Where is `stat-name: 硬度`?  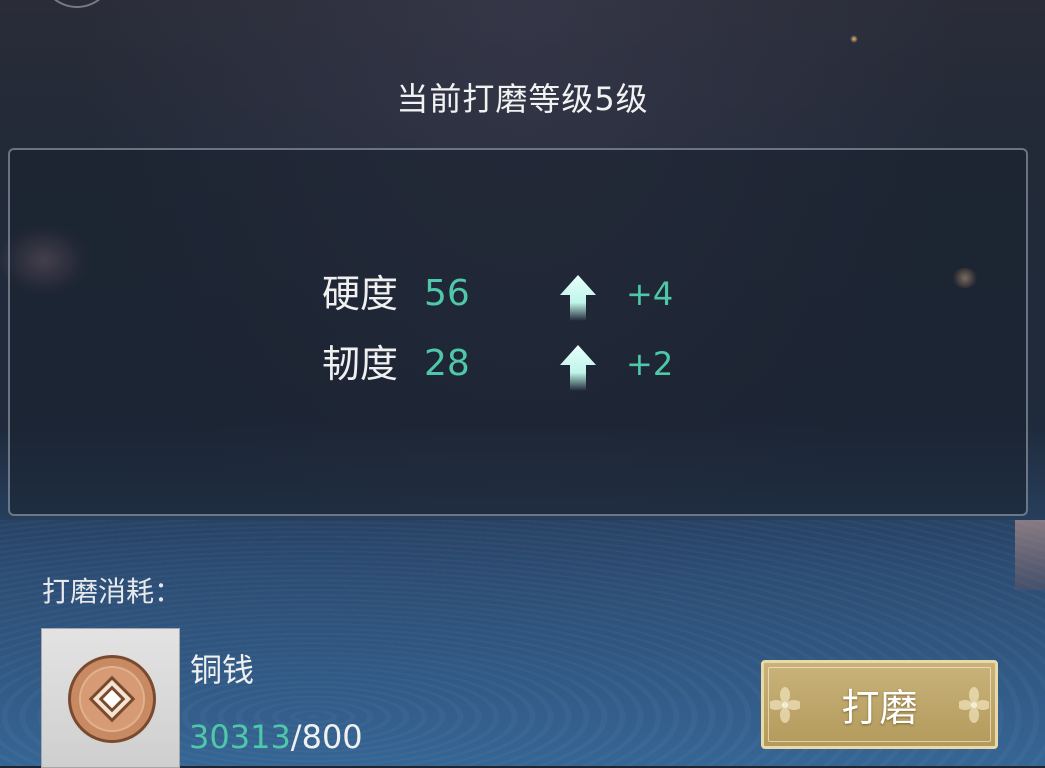 stat-name: 硬度 is located at coordinates (360, 294).